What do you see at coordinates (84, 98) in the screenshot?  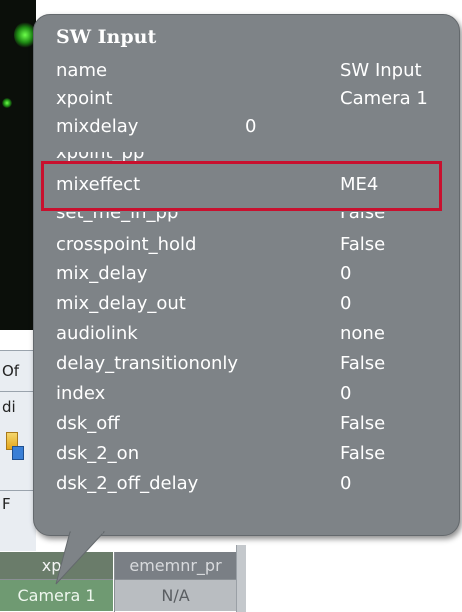 I see `property-key: xpoint` at bounding box center [84, 98].